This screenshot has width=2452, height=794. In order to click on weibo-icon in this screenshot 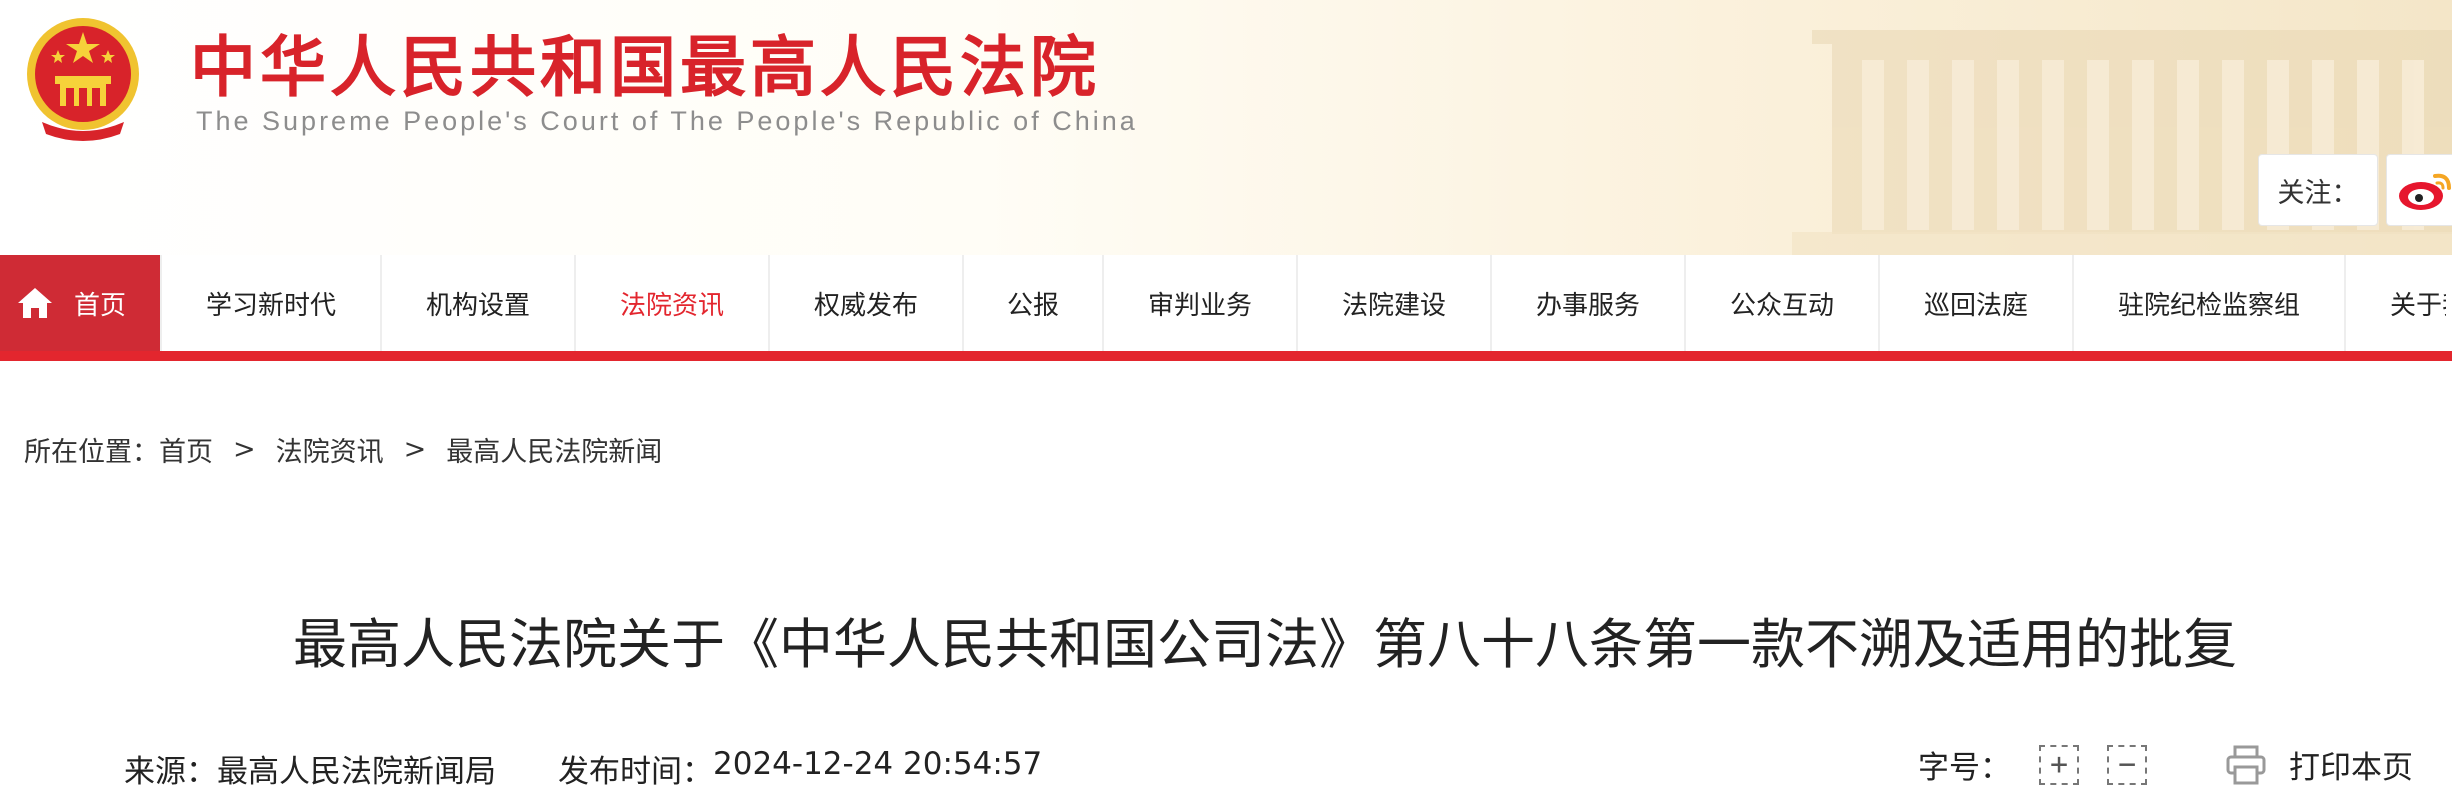, I will do `click(2425, 191)`.